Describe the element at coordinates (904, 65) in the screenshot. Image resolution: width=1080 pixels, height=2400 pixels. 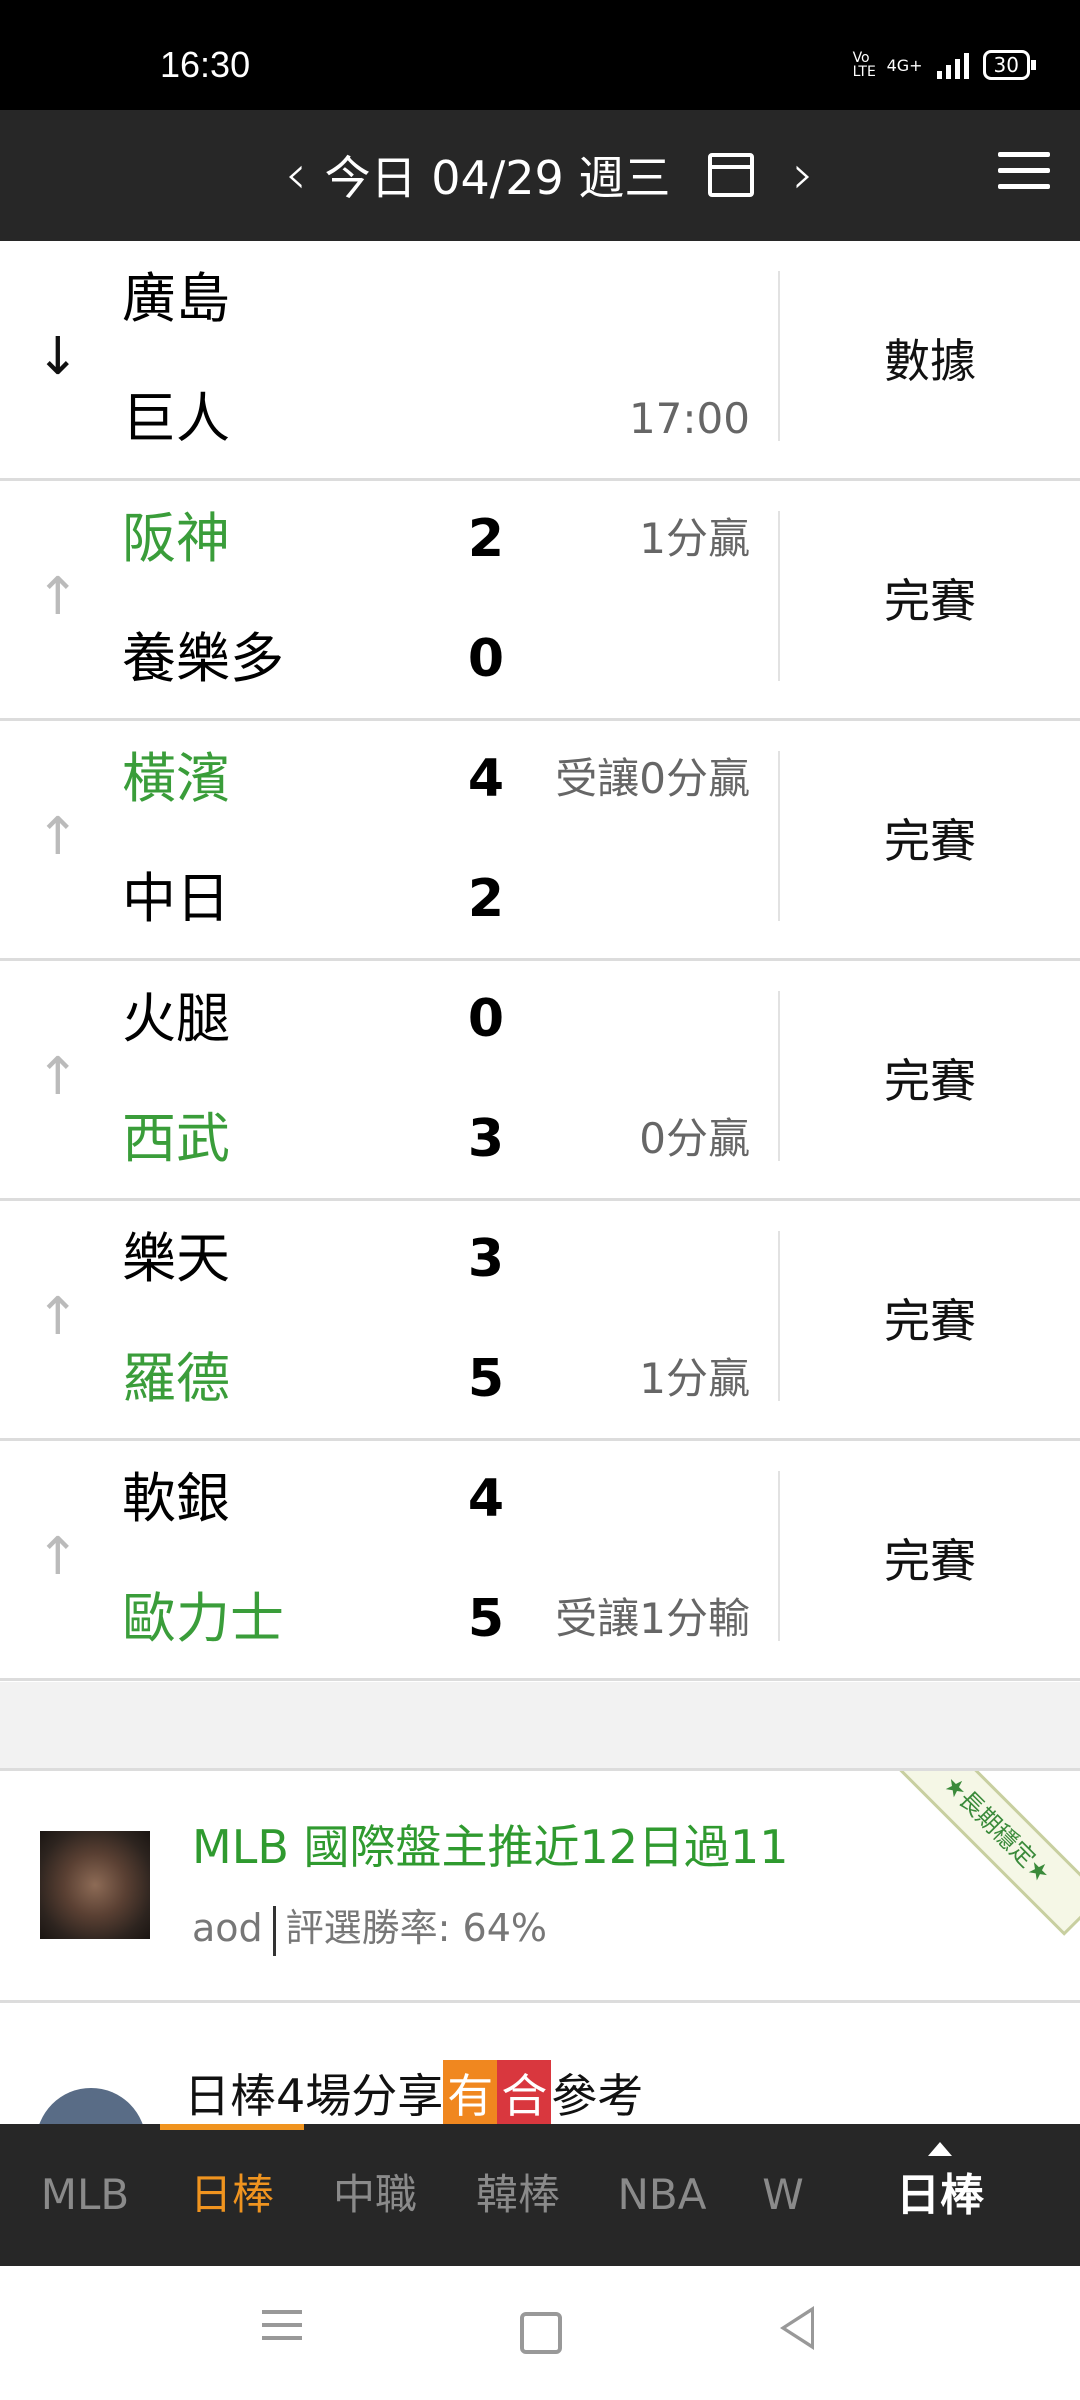
I see `network-label: 4G+` at that location.